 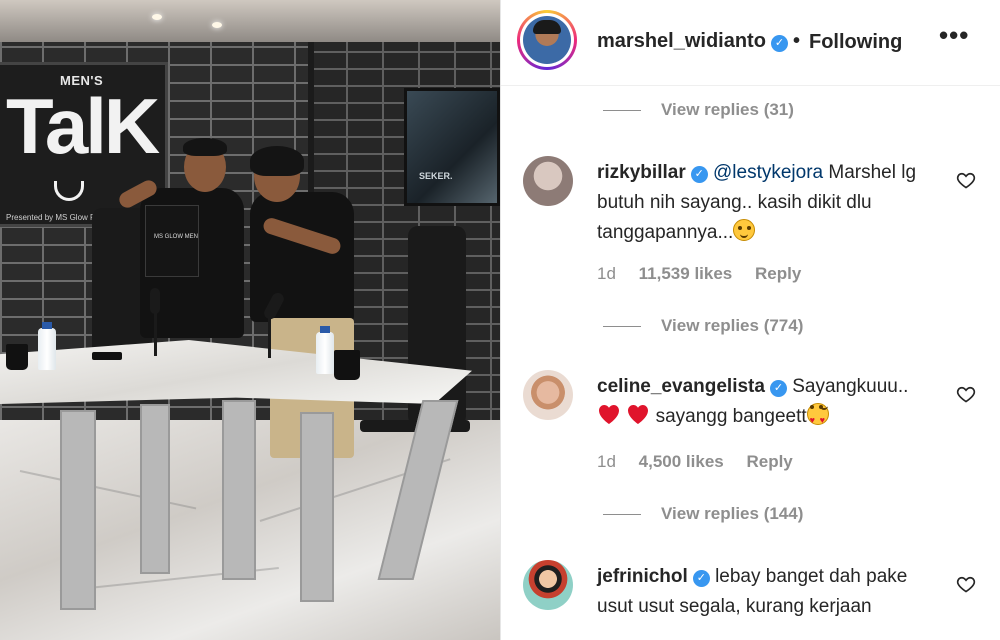 I want to click on comment-meta: 1d 11,539 likes Reply, so click(x=708, y=274).